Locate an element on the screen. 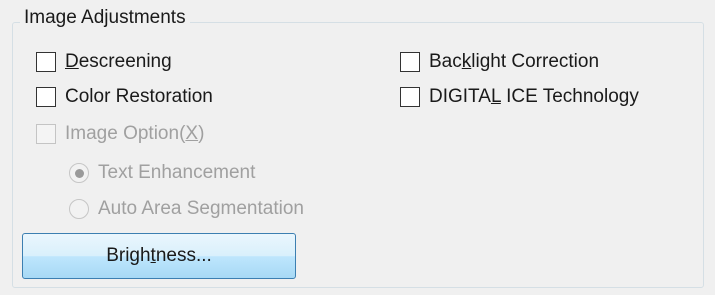 This screenshot has height=295, width=715. auto-area-segmentation-radio is located at coordinates (79, 209).